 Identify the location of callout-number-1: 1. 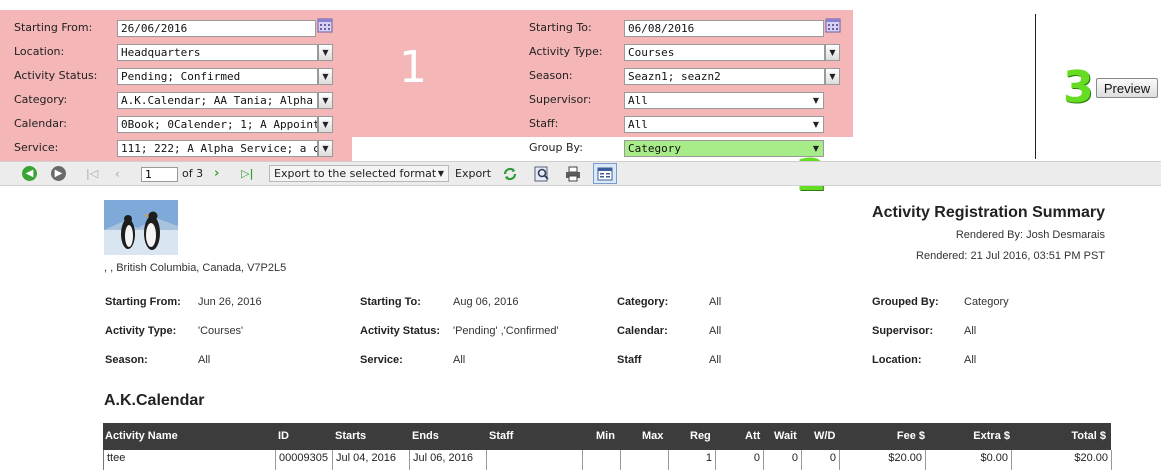
(413, 67).